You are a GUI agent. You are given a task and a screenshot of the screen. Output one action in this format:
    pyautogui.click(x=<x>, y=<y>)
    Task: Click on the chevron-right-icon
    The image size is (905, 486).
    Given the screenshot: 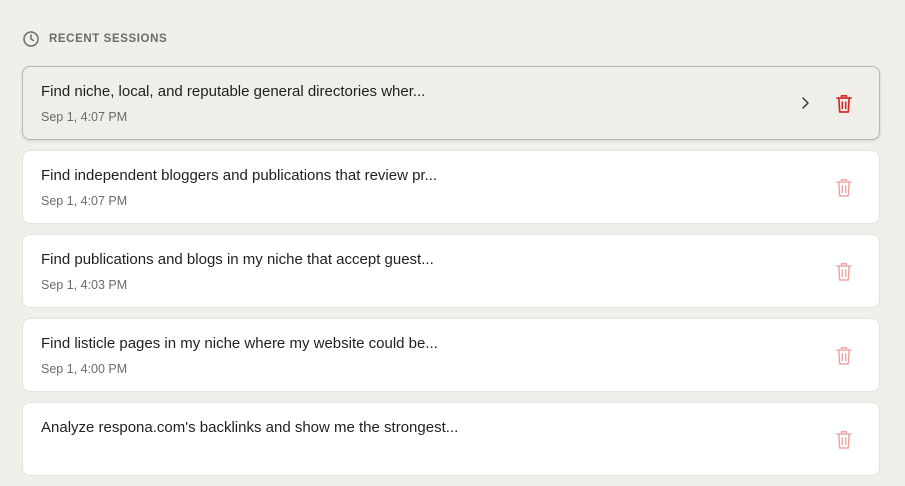 What is the action you would take?
    pyautogui.click(x=806, y=103)
    